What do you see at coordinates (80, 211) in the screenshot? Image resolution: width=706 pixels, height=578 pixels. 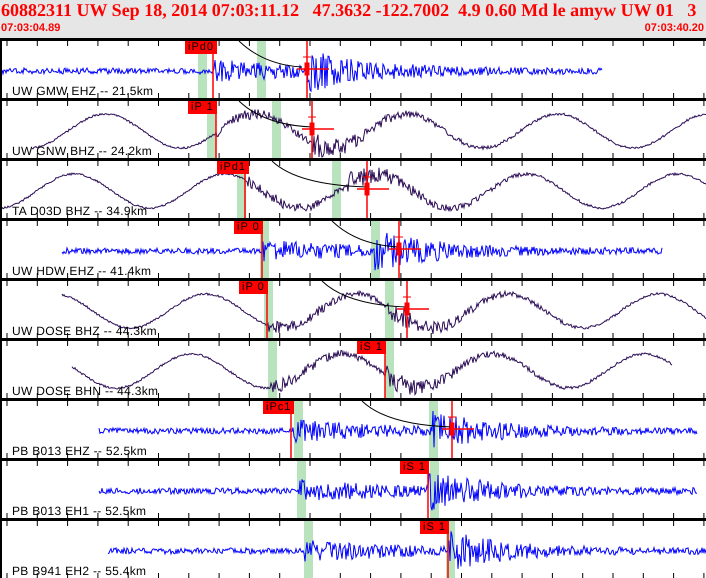 I see `trace-label: TA D03D BHZ -- 34.9km` at bounding box center [80, 211].